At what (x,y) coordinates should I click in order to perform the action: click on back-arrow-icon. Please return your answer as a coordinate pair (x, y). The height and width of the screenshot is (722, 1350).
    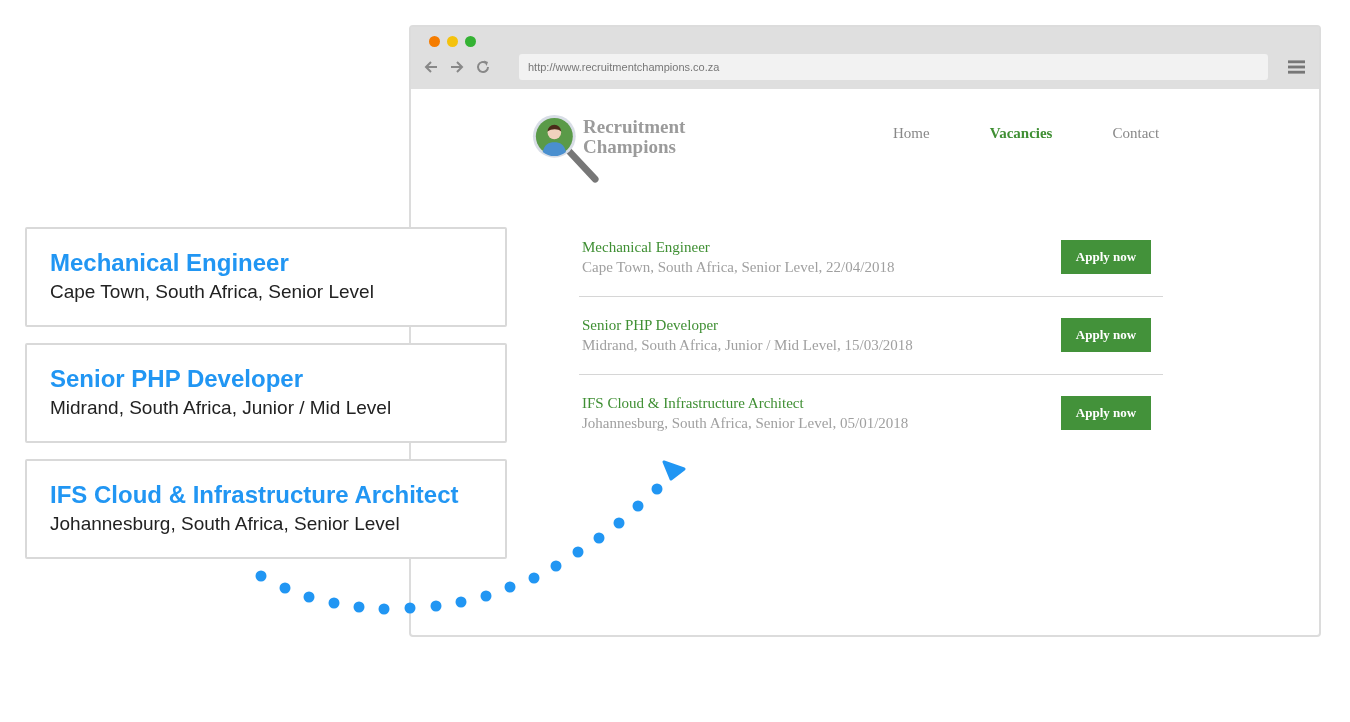
    Looking at the image, I should click on (431, 67).